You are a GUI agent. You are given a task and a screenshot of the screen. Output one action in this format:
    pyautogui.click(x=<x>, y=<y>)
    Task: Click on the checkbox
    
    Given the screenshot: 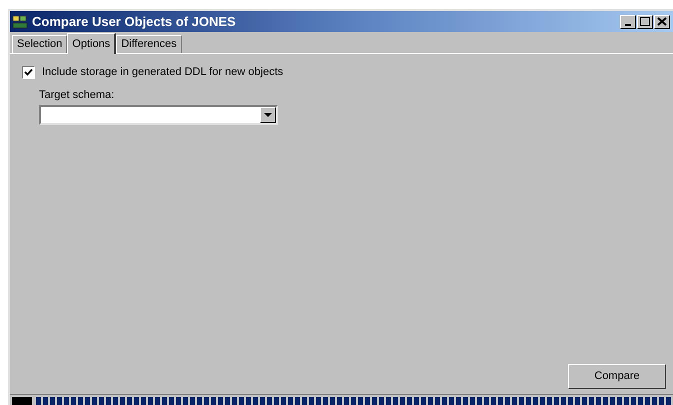 What is the action you would take?
    pyautogui.click(x=28, y=72)
    